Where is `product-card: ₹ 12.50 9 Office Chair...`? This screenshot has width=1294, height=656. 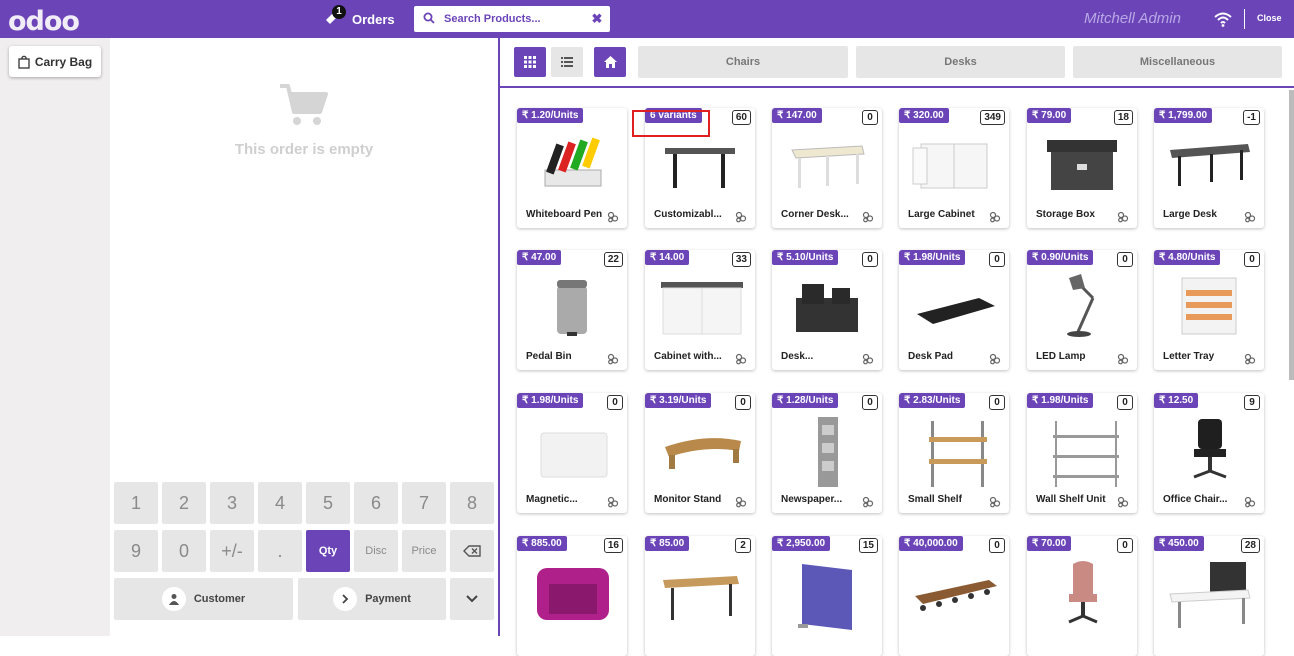 product-card: ₹ 12.50 9 Office Chair... is located at coordinates (1209, 453).